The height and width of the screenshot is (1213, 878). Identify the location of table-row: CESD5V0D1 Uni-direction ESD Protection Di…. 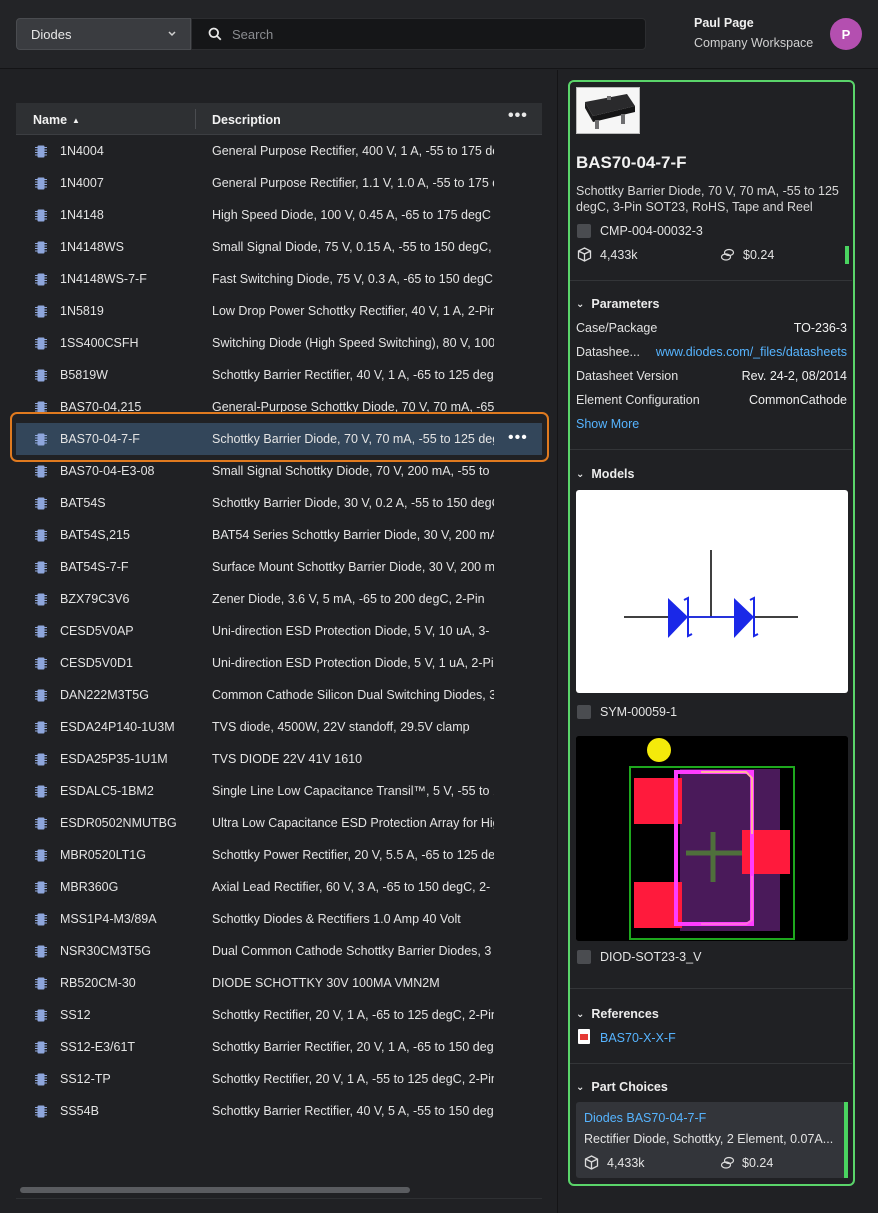
(279, 663).